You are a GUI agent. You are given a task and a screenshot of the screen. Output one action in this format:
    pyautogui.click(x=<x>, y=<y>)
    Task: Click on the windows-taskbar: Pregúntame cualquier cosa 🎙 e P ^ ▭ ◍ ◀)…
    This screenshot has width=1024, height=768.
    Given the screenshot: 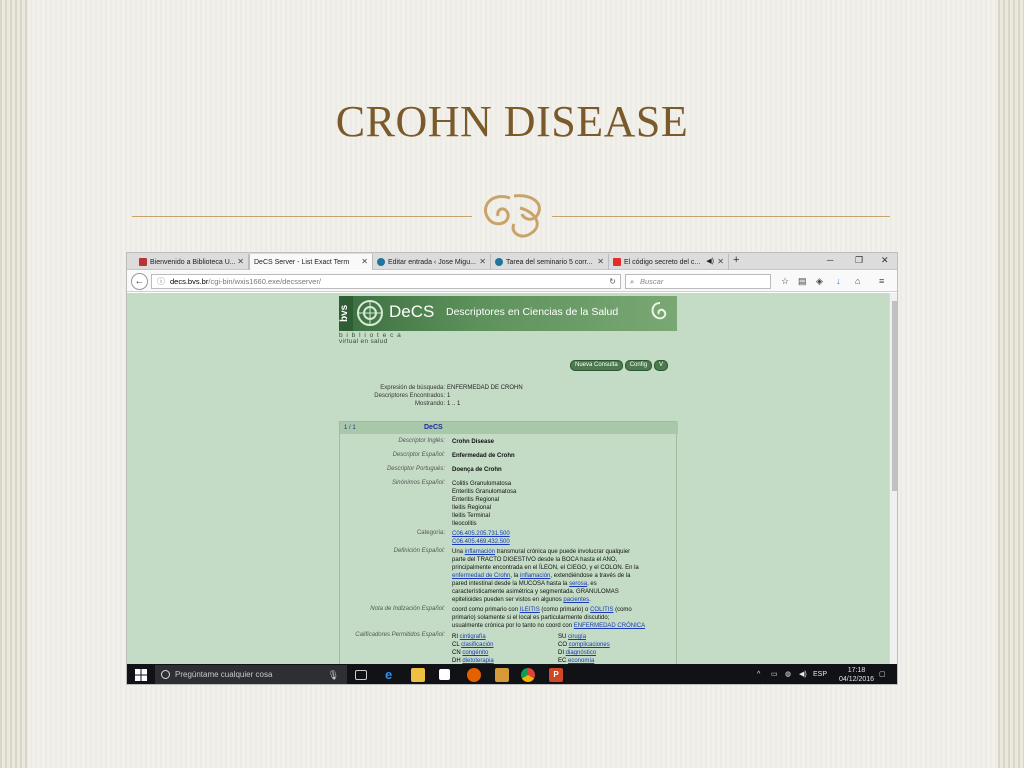 What is the action you would take?
    pyautogui.click(x=512, y=674)
    